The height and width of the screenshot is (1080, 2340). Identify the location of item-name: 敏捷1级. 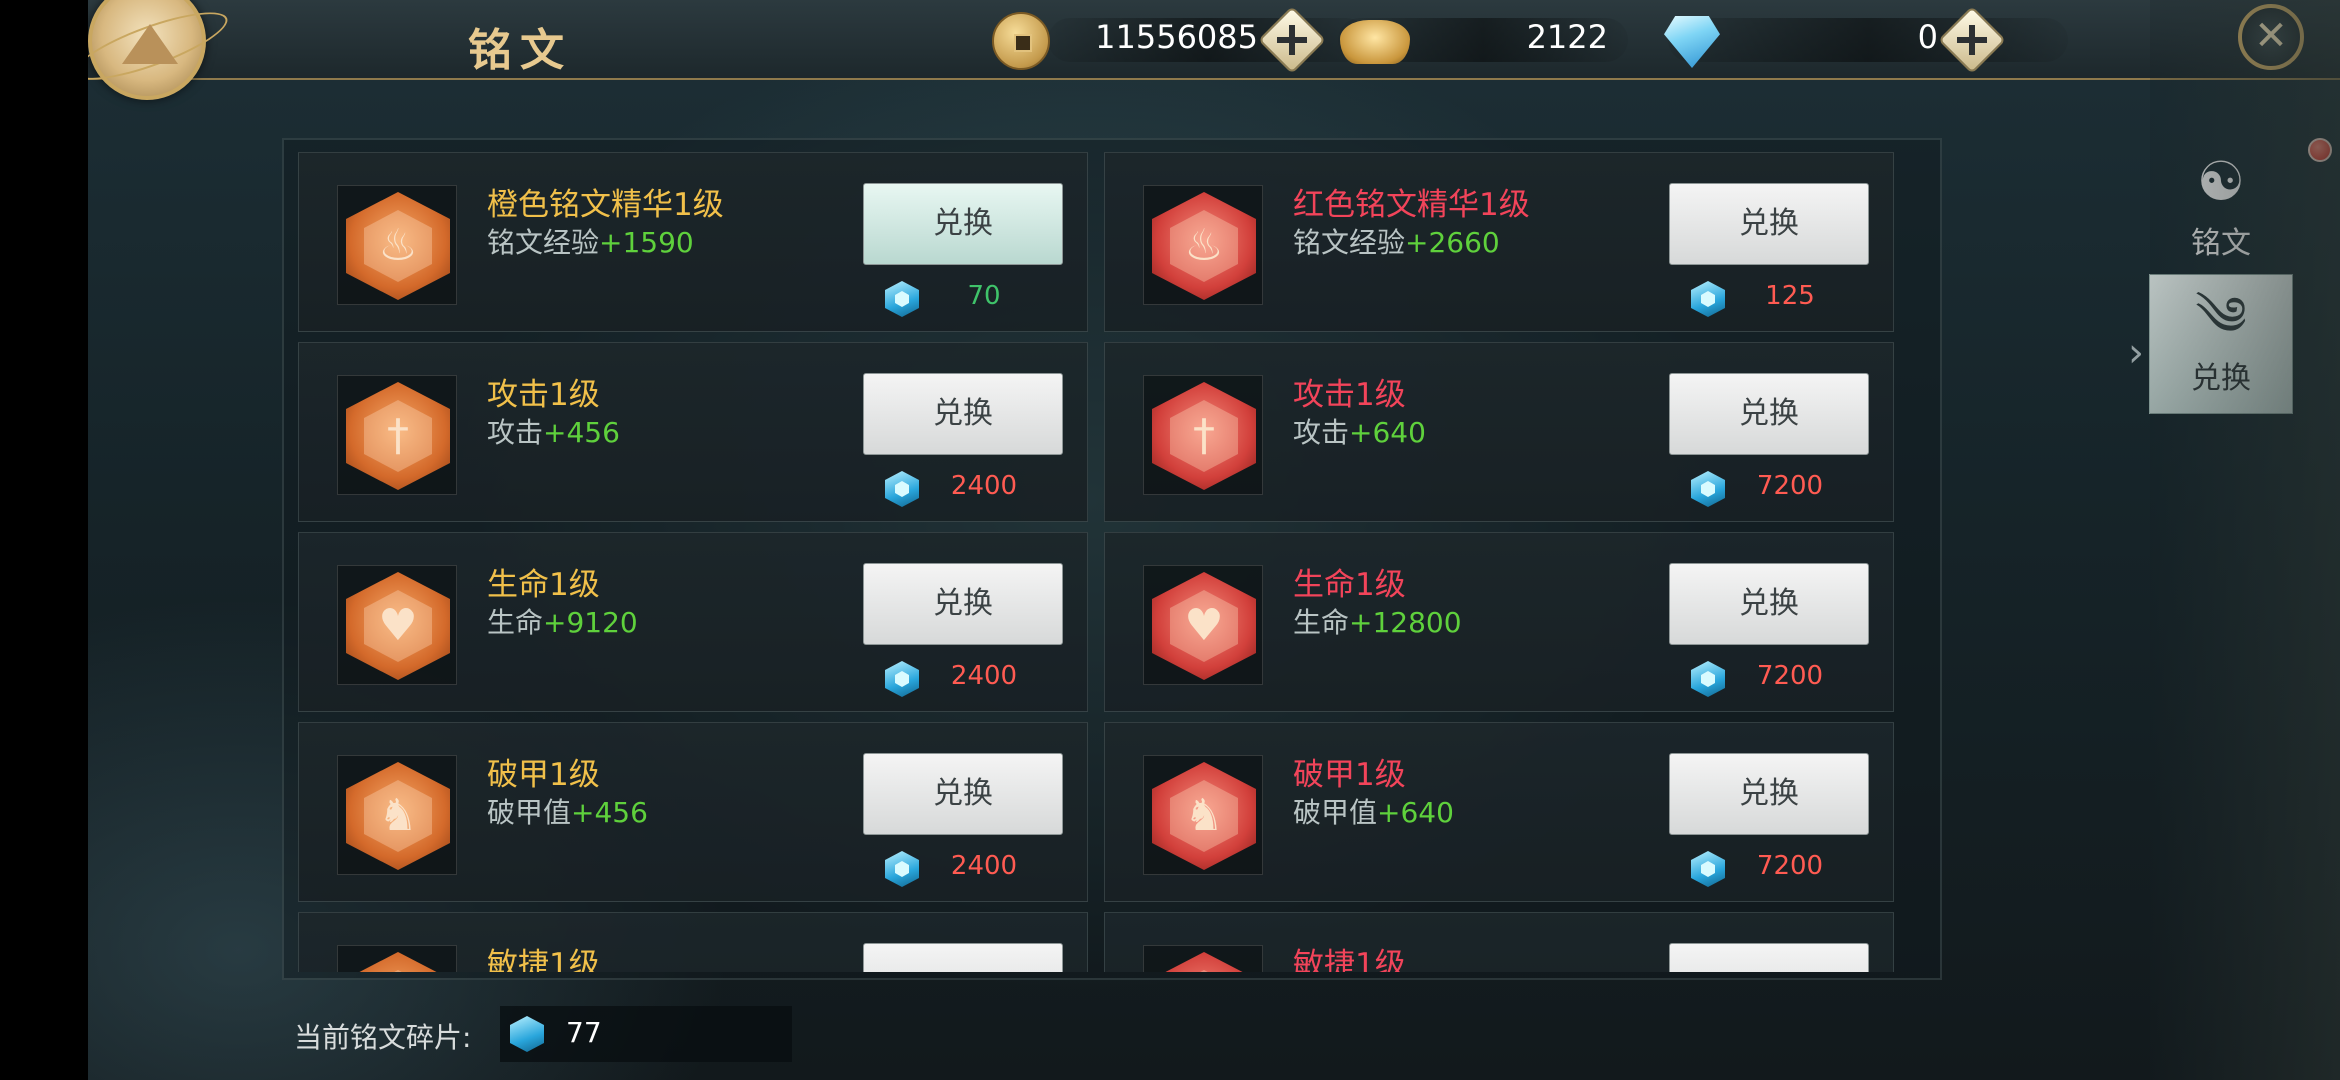
(543, 959).